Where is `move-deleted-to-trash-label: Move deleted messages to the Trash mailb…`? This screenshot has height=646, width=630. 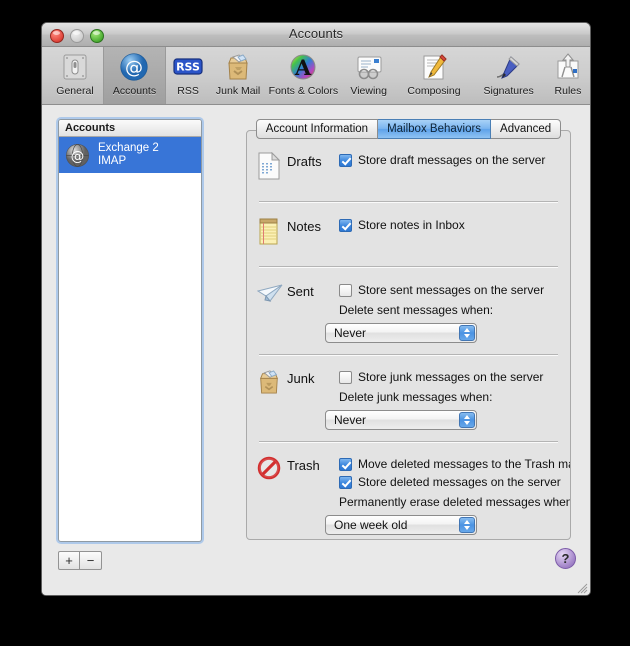
move-deleted-to-trash-label: Move deleted messages to the Trash mailb… is located at coordinates (464, 464).